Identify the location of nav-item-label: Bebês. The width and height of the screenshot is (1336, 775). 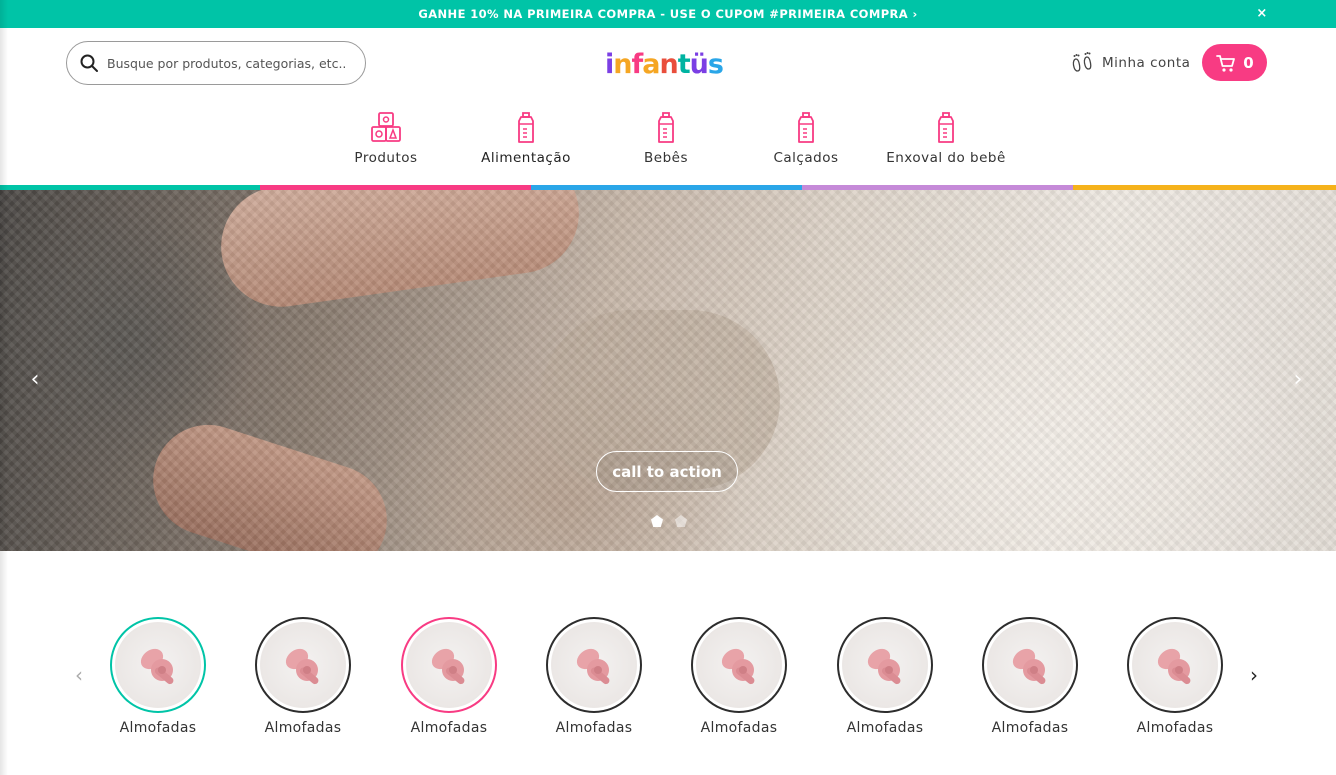
(666, 158).